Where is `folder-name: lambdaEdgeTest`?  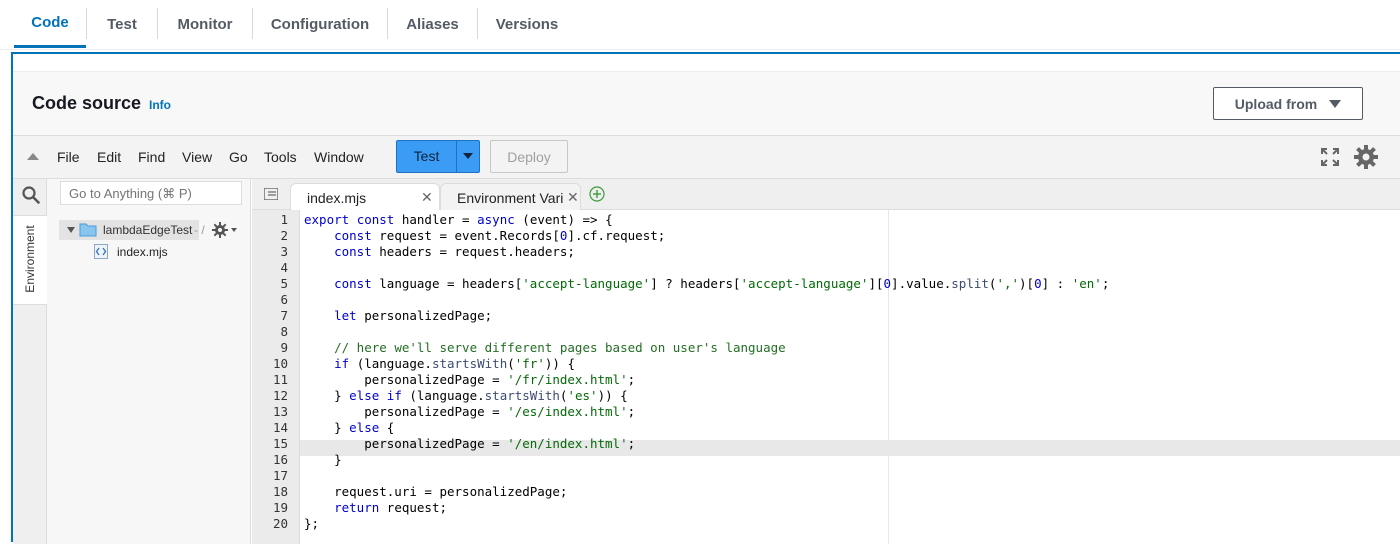 folder-name: lambdaEdgeTest is located at coordinates (148, 230).